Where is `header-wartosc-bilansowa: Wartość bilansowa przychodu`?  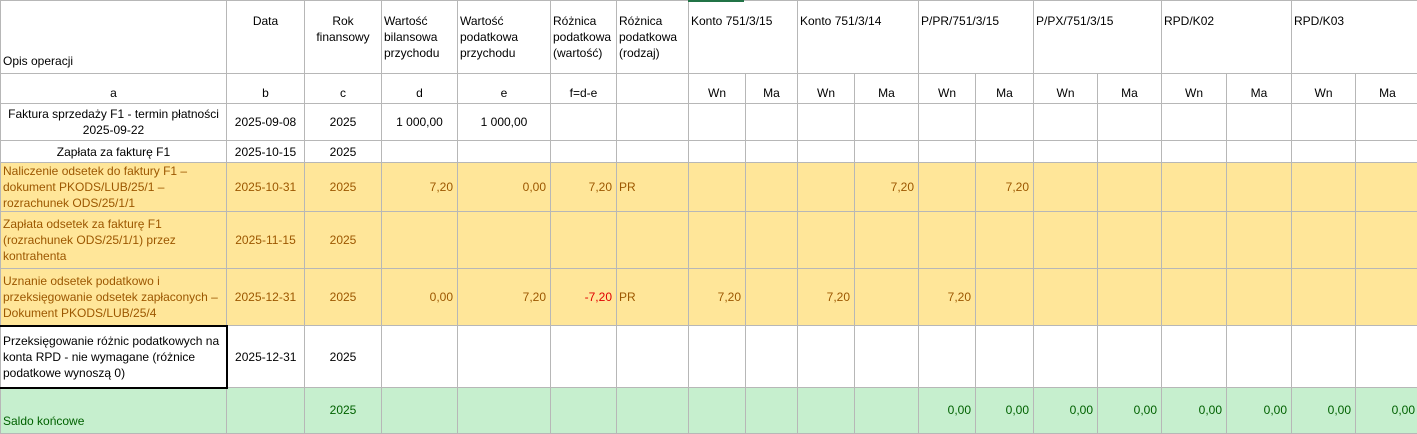 header-wartosc-bilansowa: Wartość bilansowa przychodu is located at coordinates (420, 37).